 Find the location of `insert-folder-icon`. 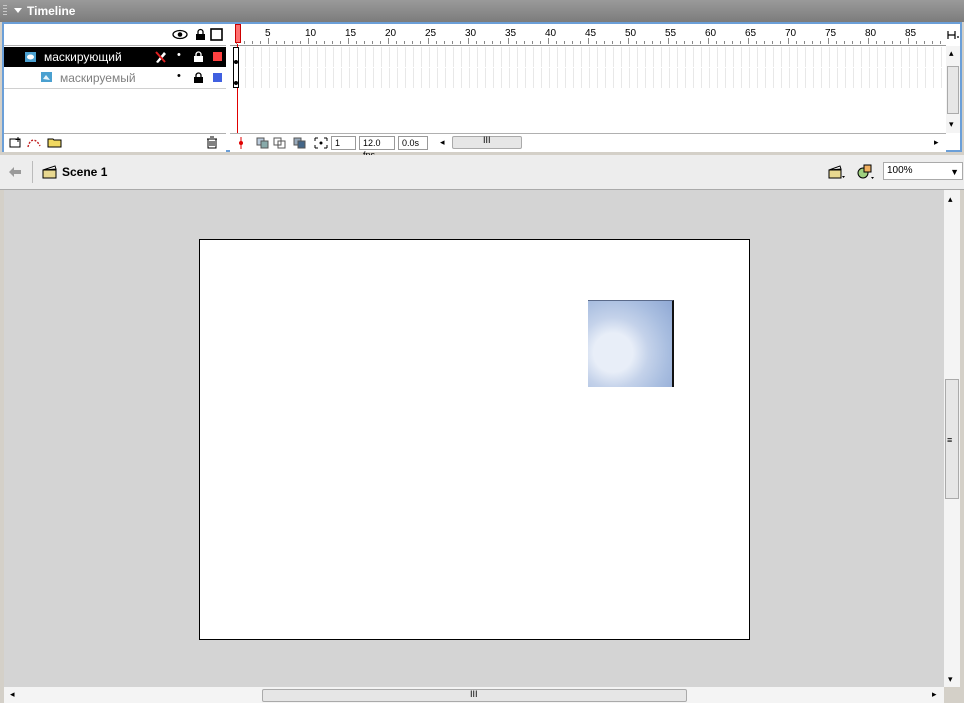

insert-folder-icon is located at coordinates (55, 142).